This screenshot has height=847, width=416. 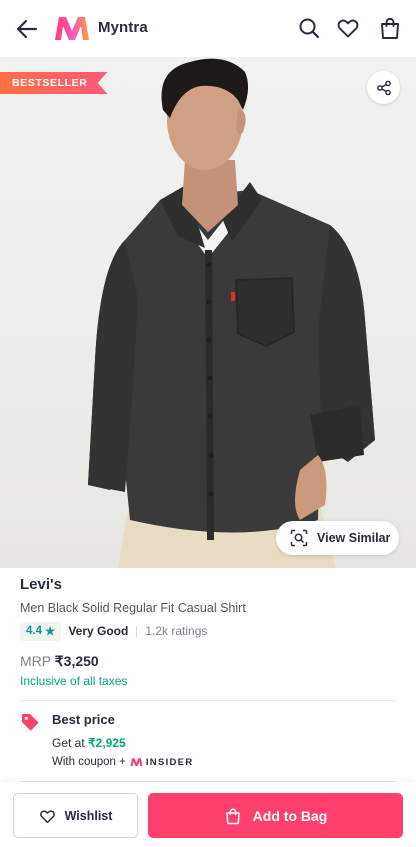 I want to click on get-at-label: Get at, so click(x=68, y=743).